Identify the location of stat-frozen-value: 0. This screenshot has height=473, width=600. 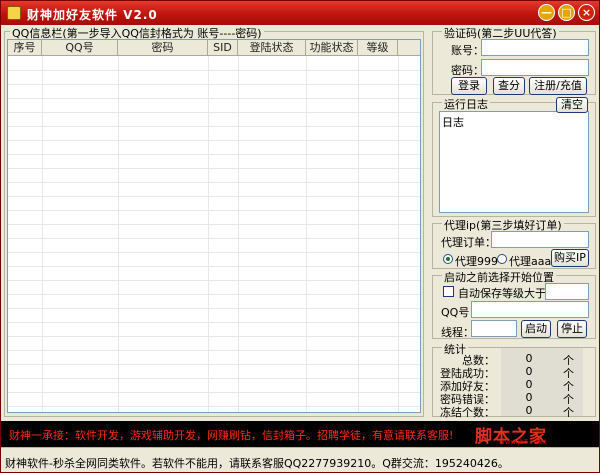
(529, 410).